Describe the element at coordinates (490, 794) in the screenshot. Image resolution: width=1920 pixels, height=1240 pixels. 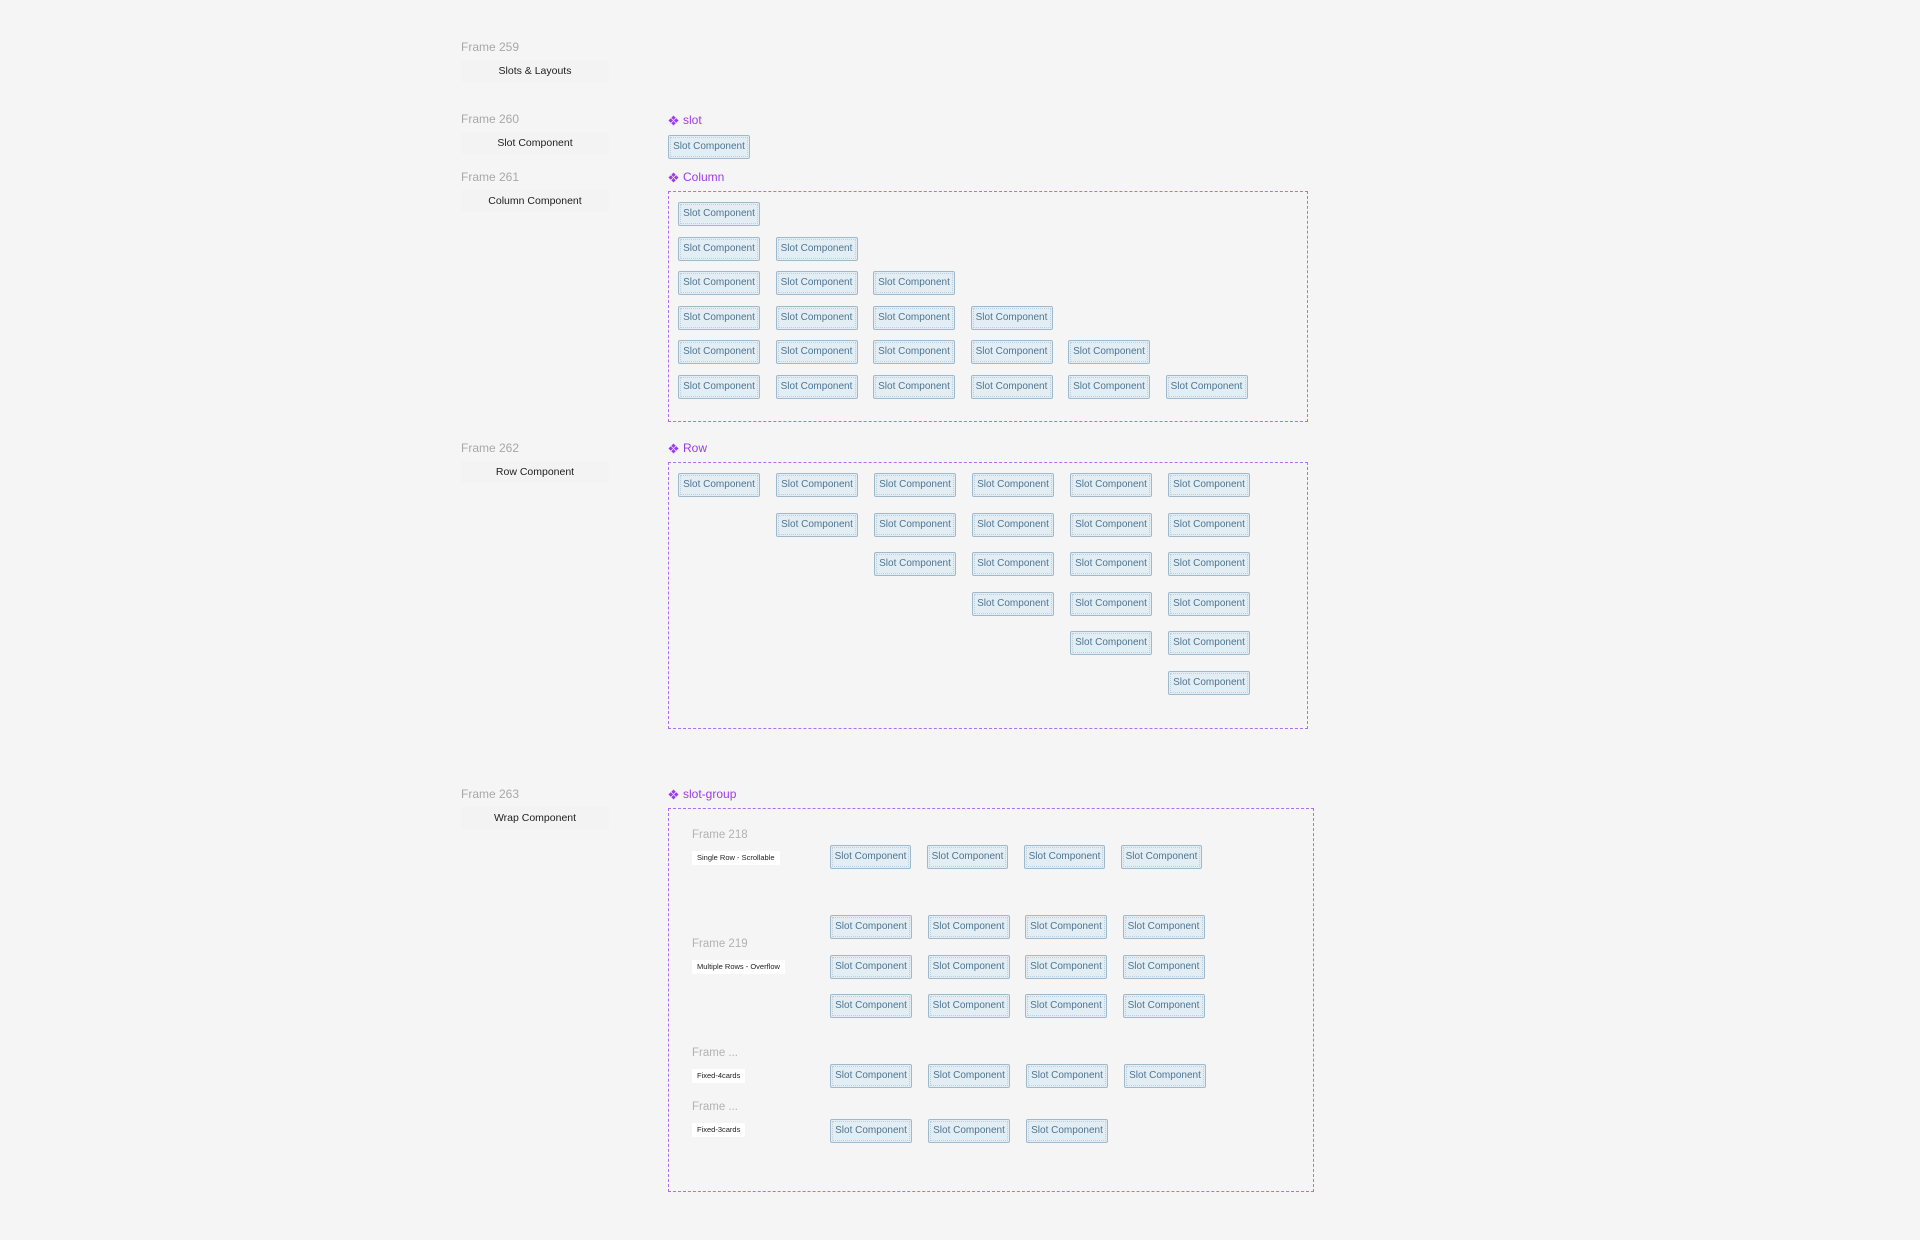
I see `frame-263-label: Frame 263` at that location.